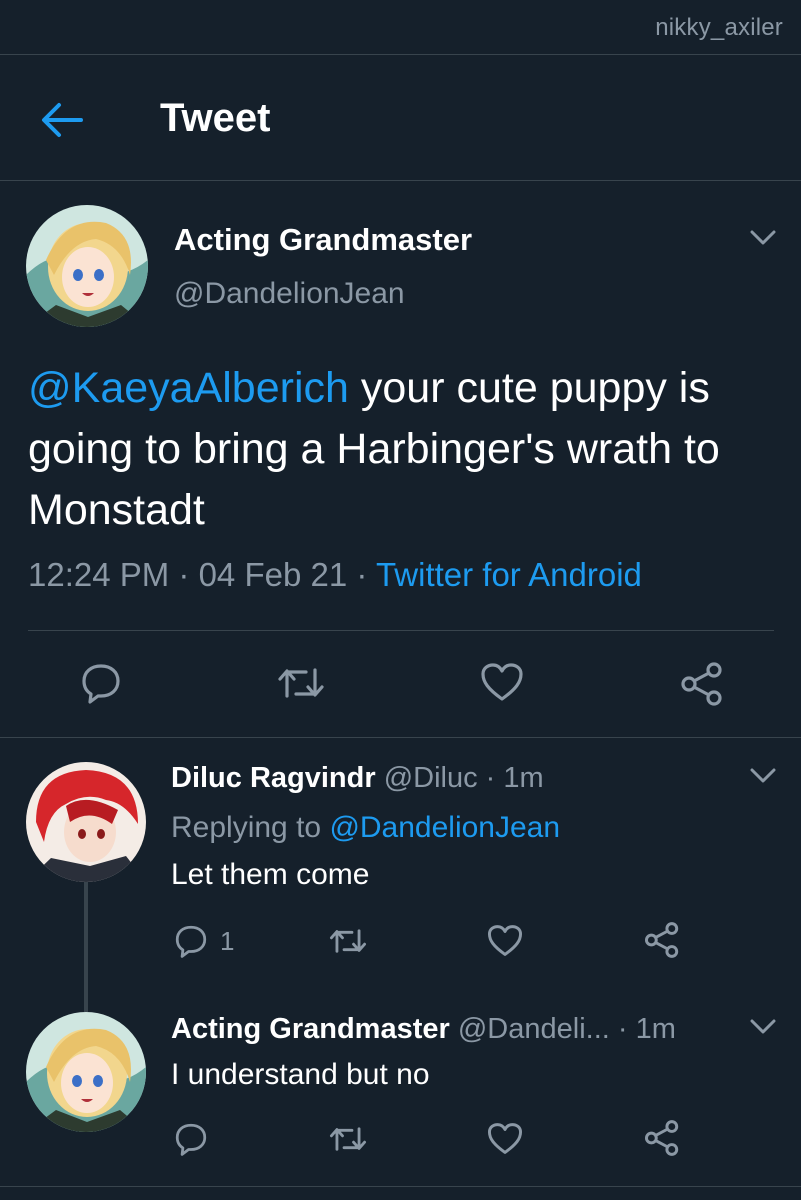 The image size is (801, 1200). I want to click on thread-connector, so click(86, 947).